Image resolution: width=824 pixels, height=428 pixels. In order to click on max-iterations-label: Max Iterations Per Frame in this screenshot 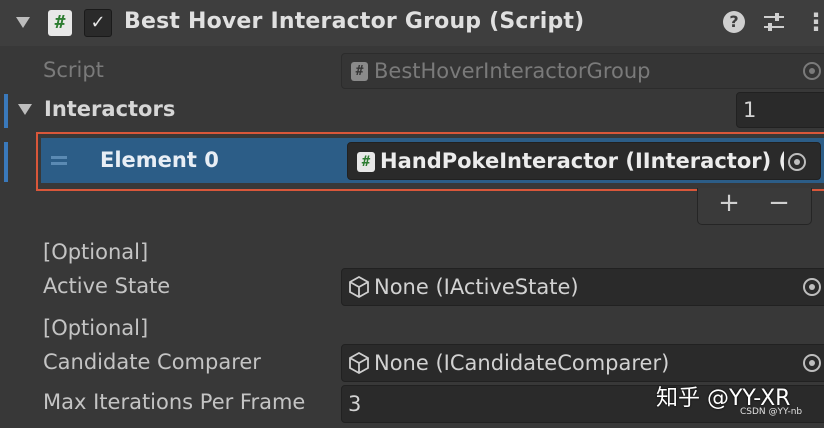, I will do `click(174, 402)`.